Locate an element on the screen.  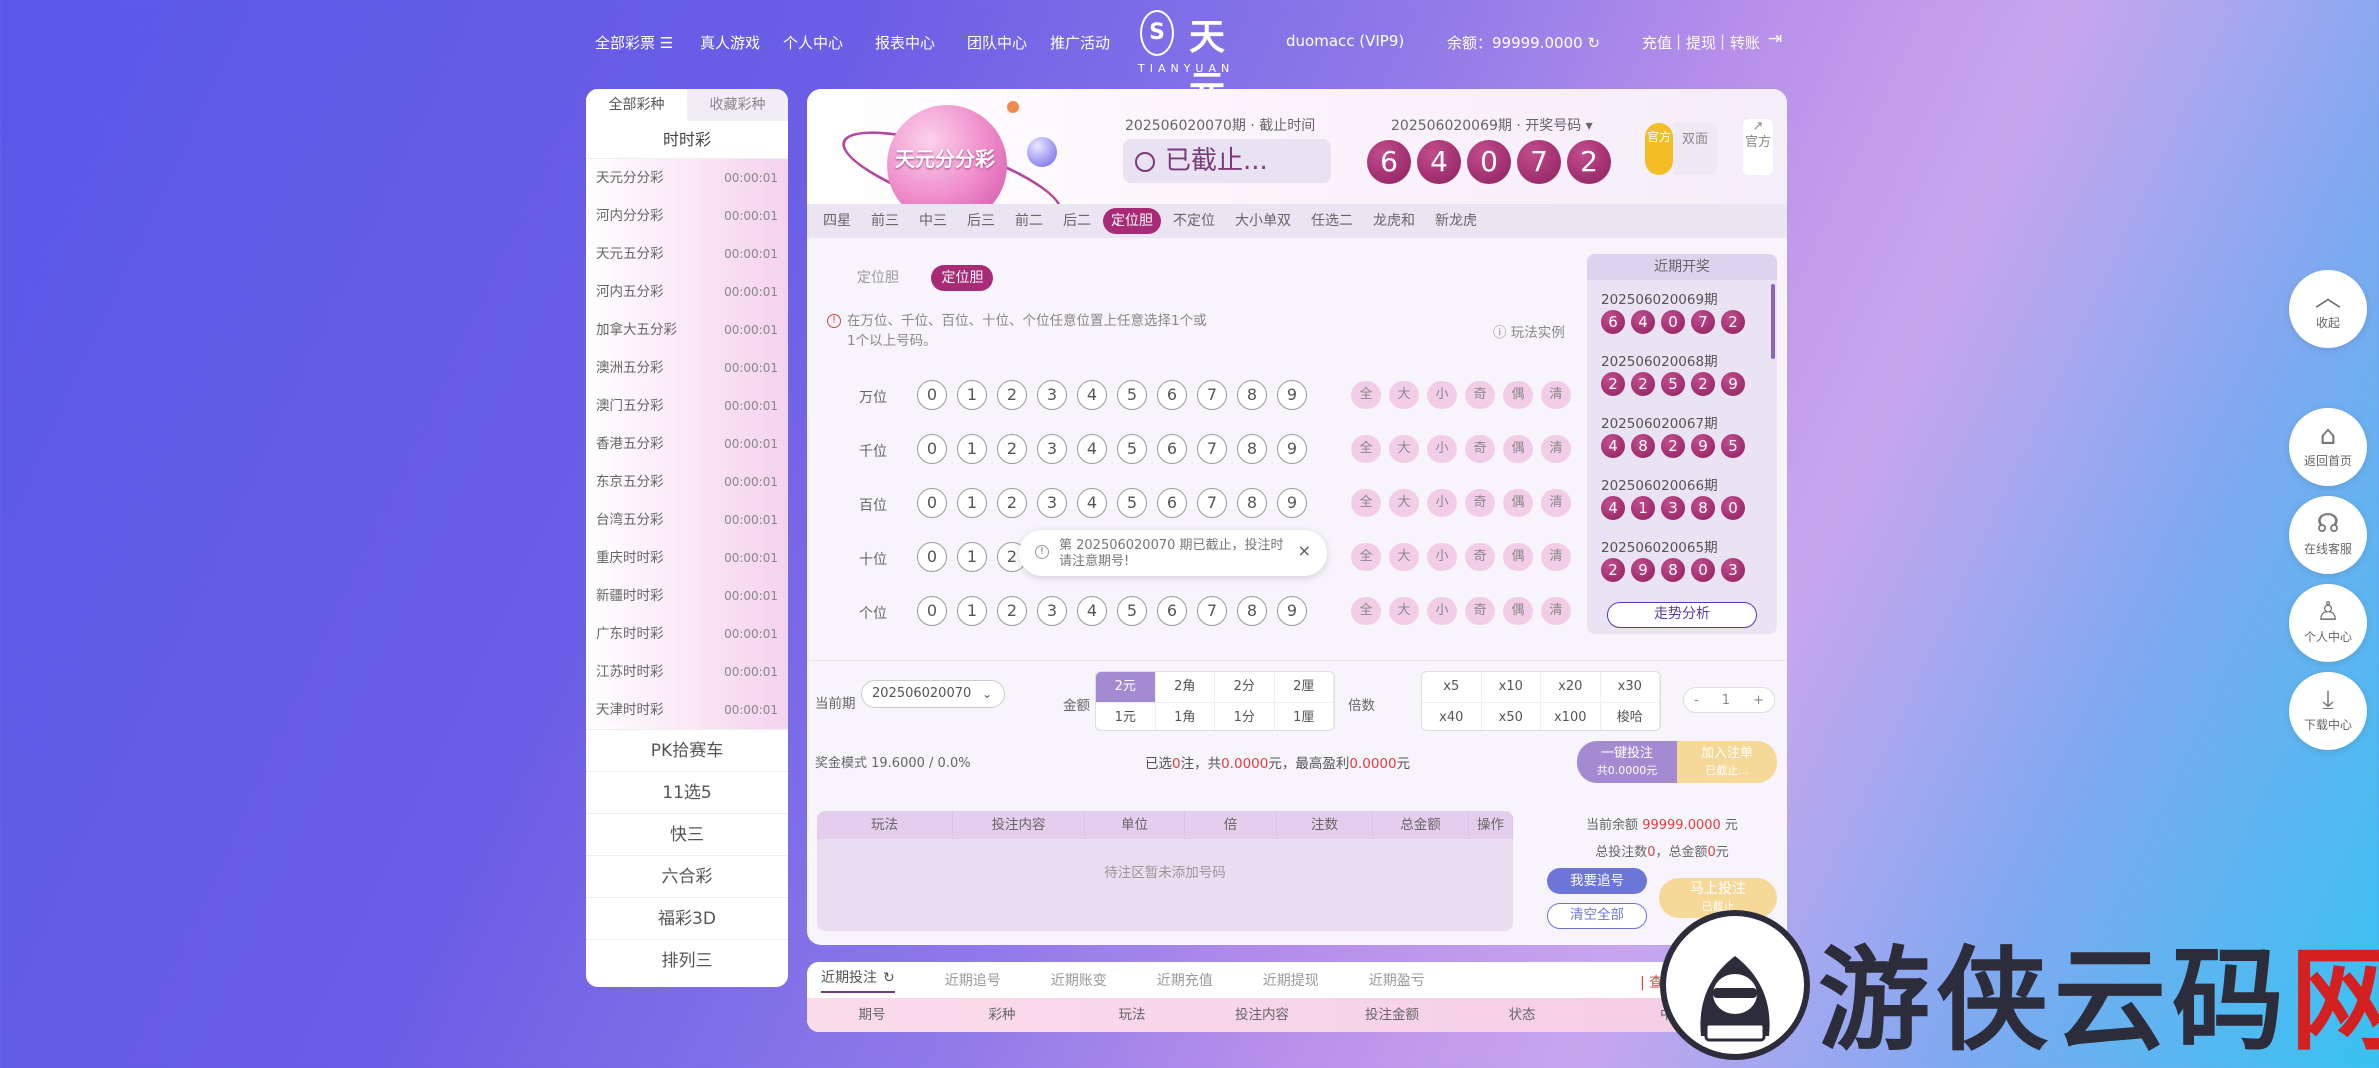
stepper-minus: - is located at coordinates (1696, 700).